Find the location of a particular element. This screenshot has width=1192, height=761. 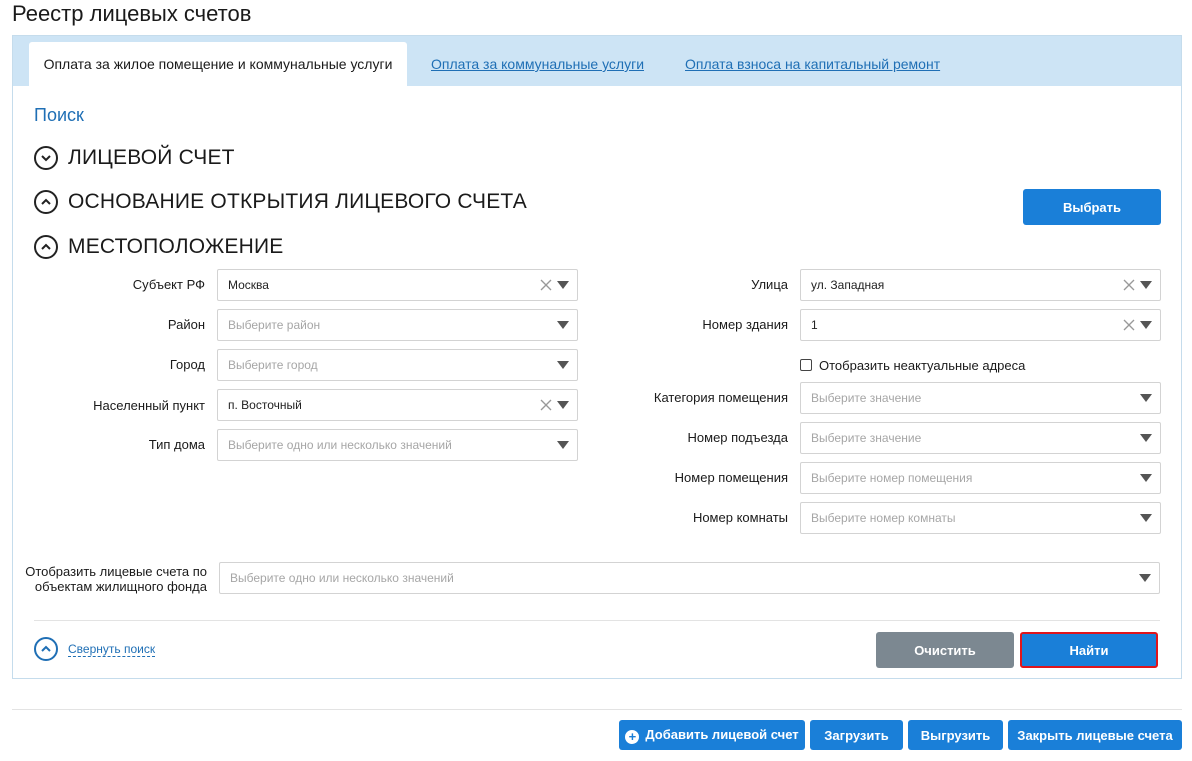

settlement-value: п. Восточный is located at coordinates (265, 405).